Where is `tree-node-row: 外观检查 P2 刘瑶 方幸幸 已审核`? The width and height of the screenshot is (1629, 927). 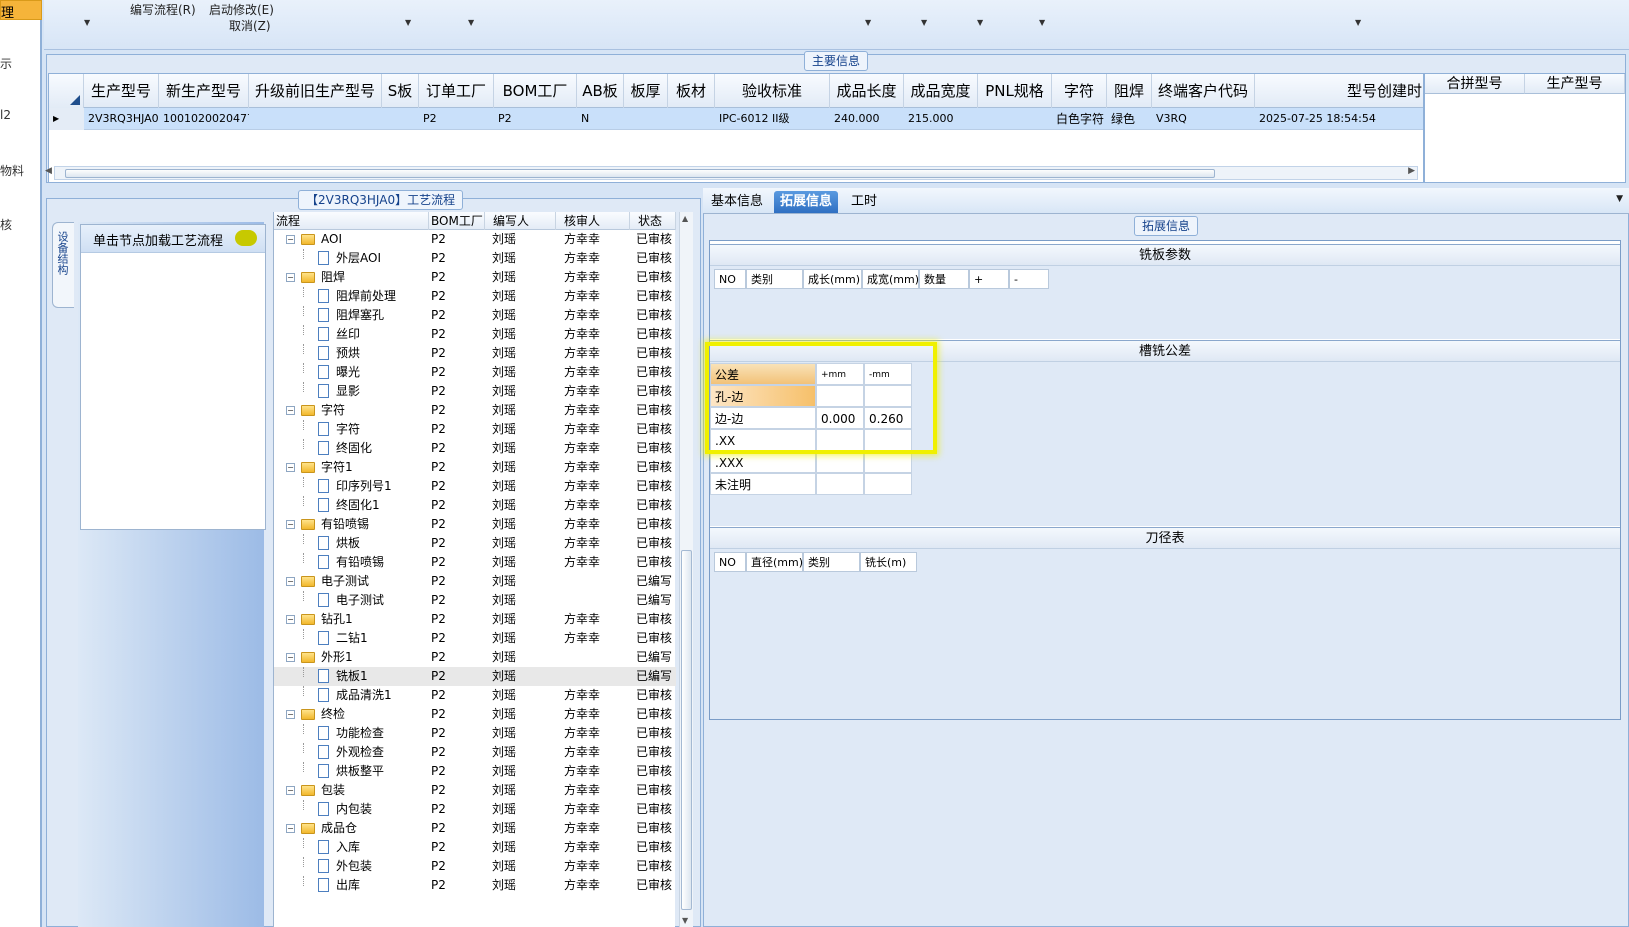
tree-node-row: 外观检查 P2 刘瑶 方幸幸 已审核 is located at coordinates (475, 752).